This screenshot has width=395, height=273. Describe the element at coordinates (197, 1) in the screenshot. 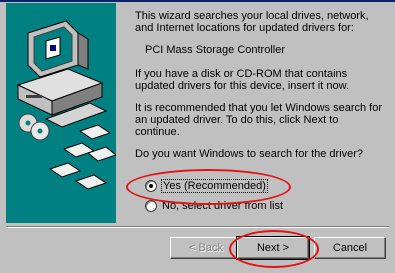

I see `title-bar-edge` at that location.